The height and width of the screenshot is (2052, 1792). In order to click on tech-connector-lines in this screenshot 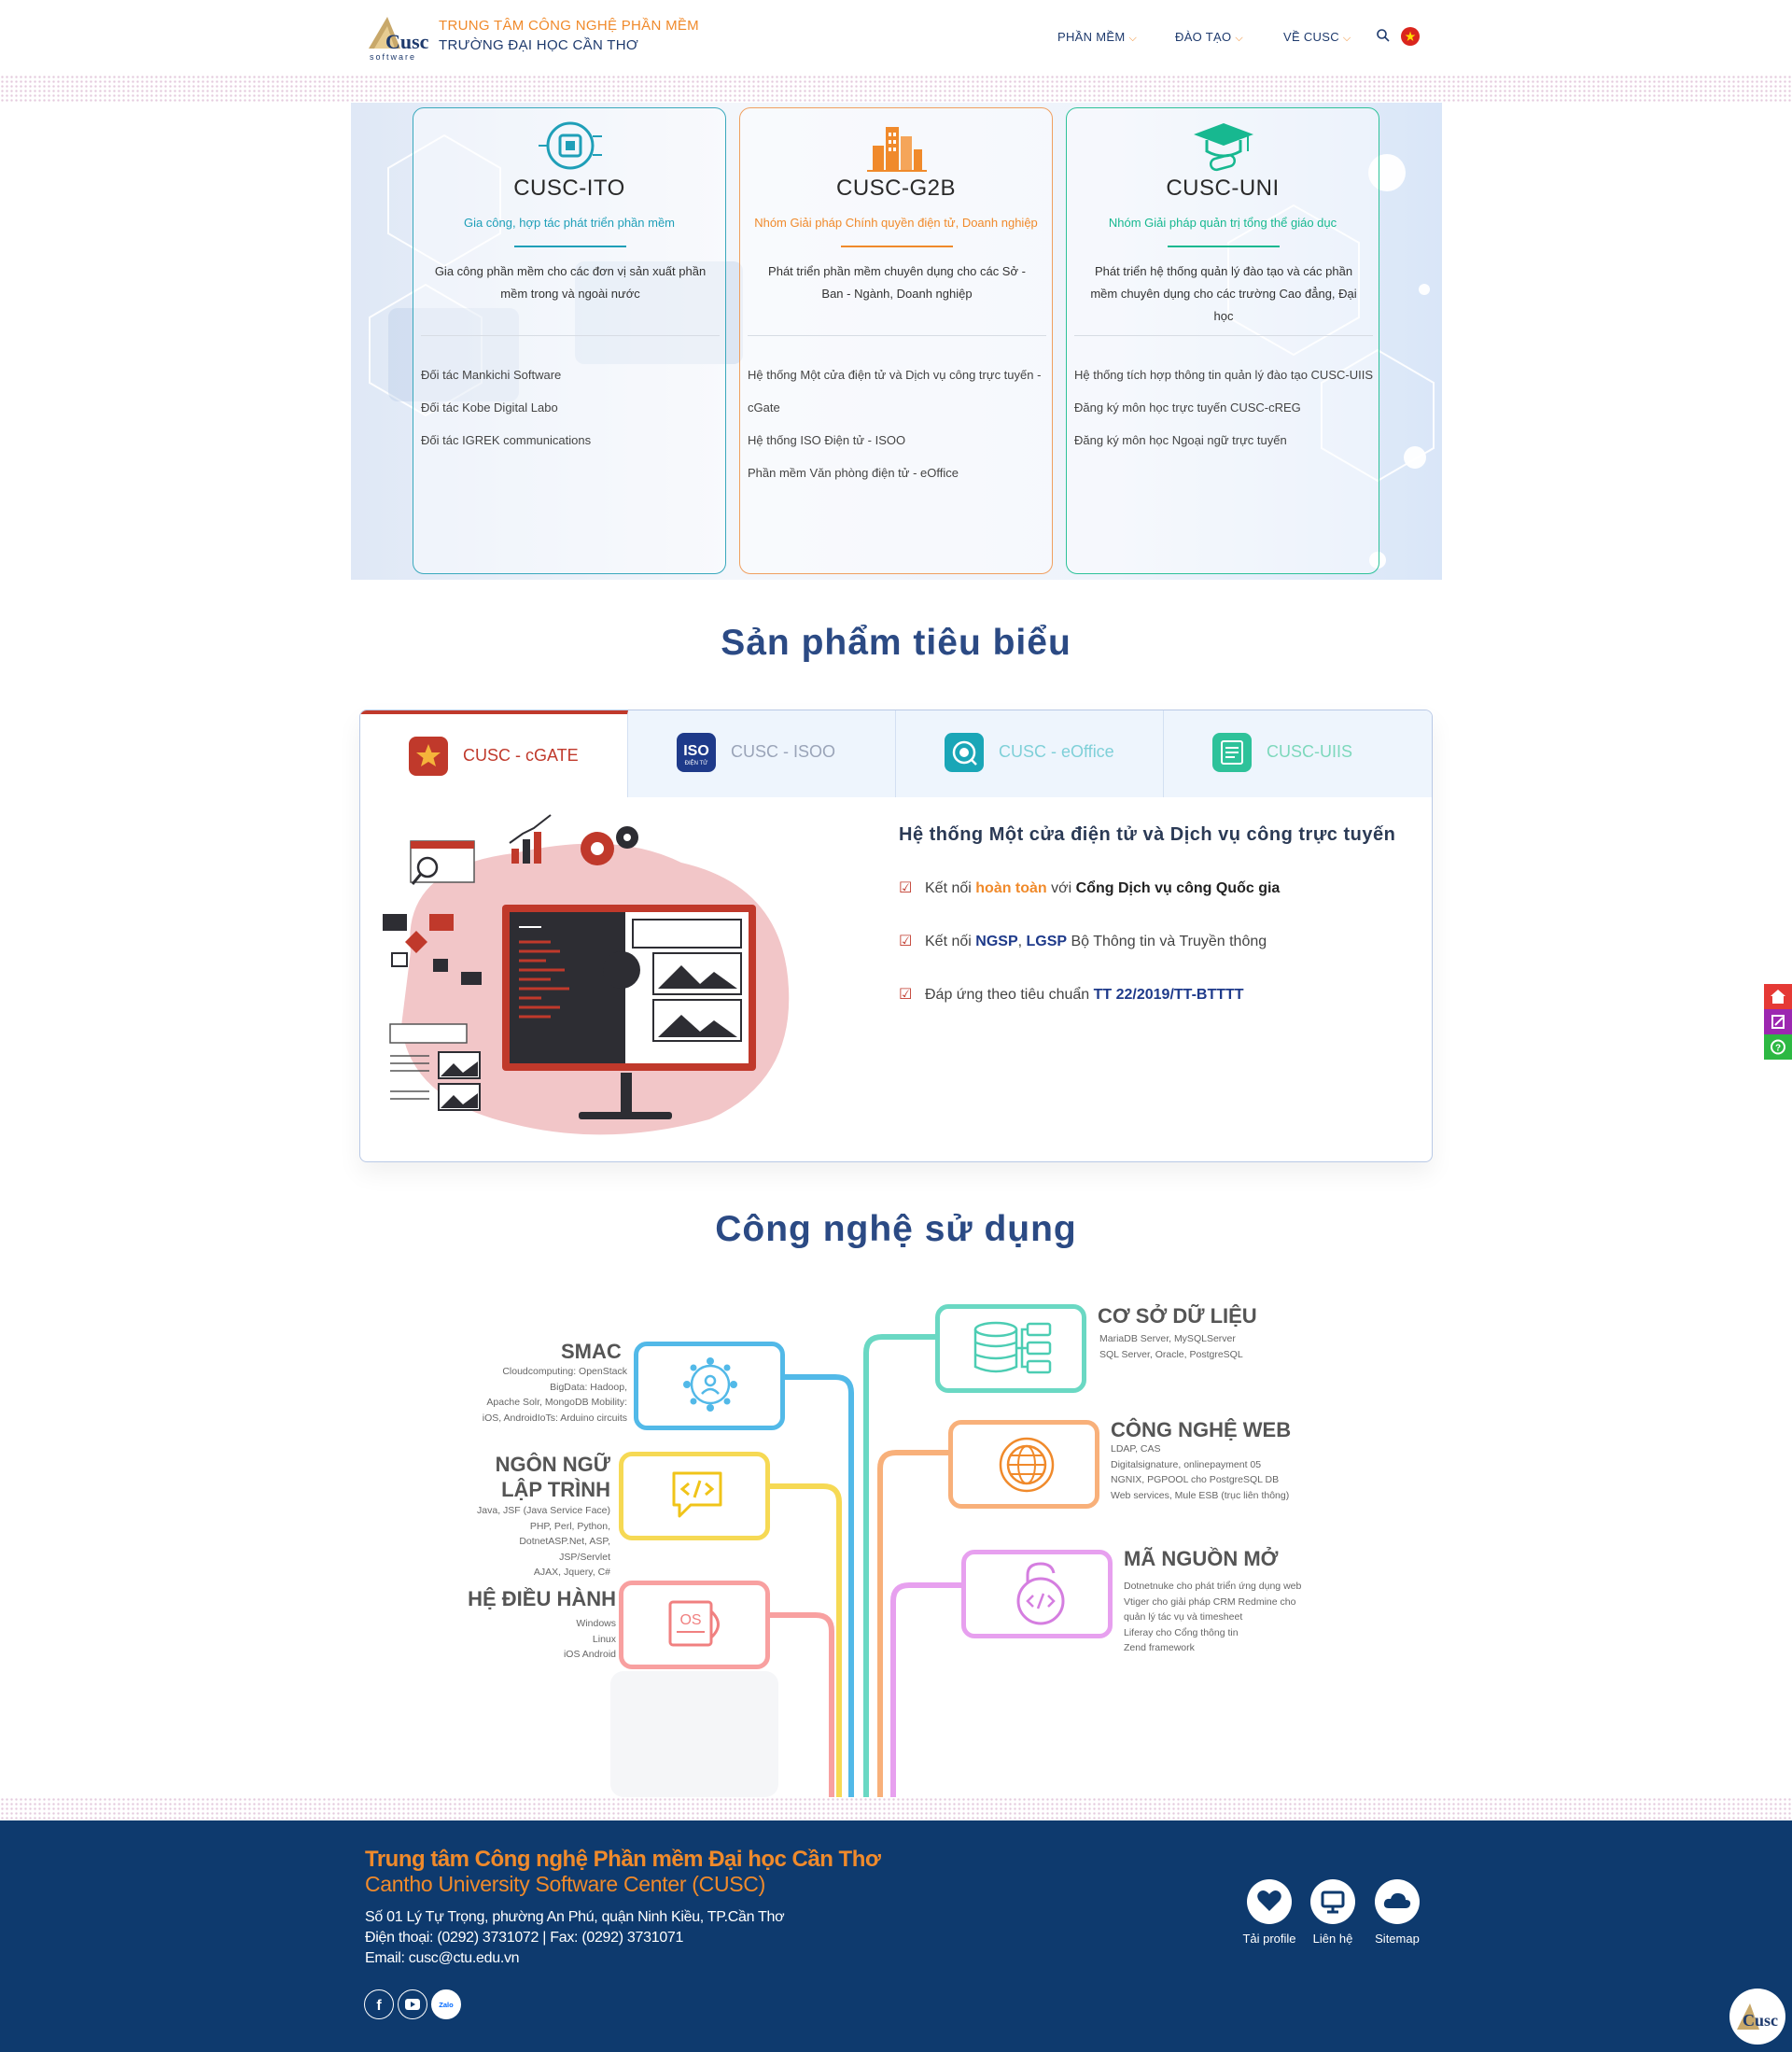, I will do `click(789, 1566)`.